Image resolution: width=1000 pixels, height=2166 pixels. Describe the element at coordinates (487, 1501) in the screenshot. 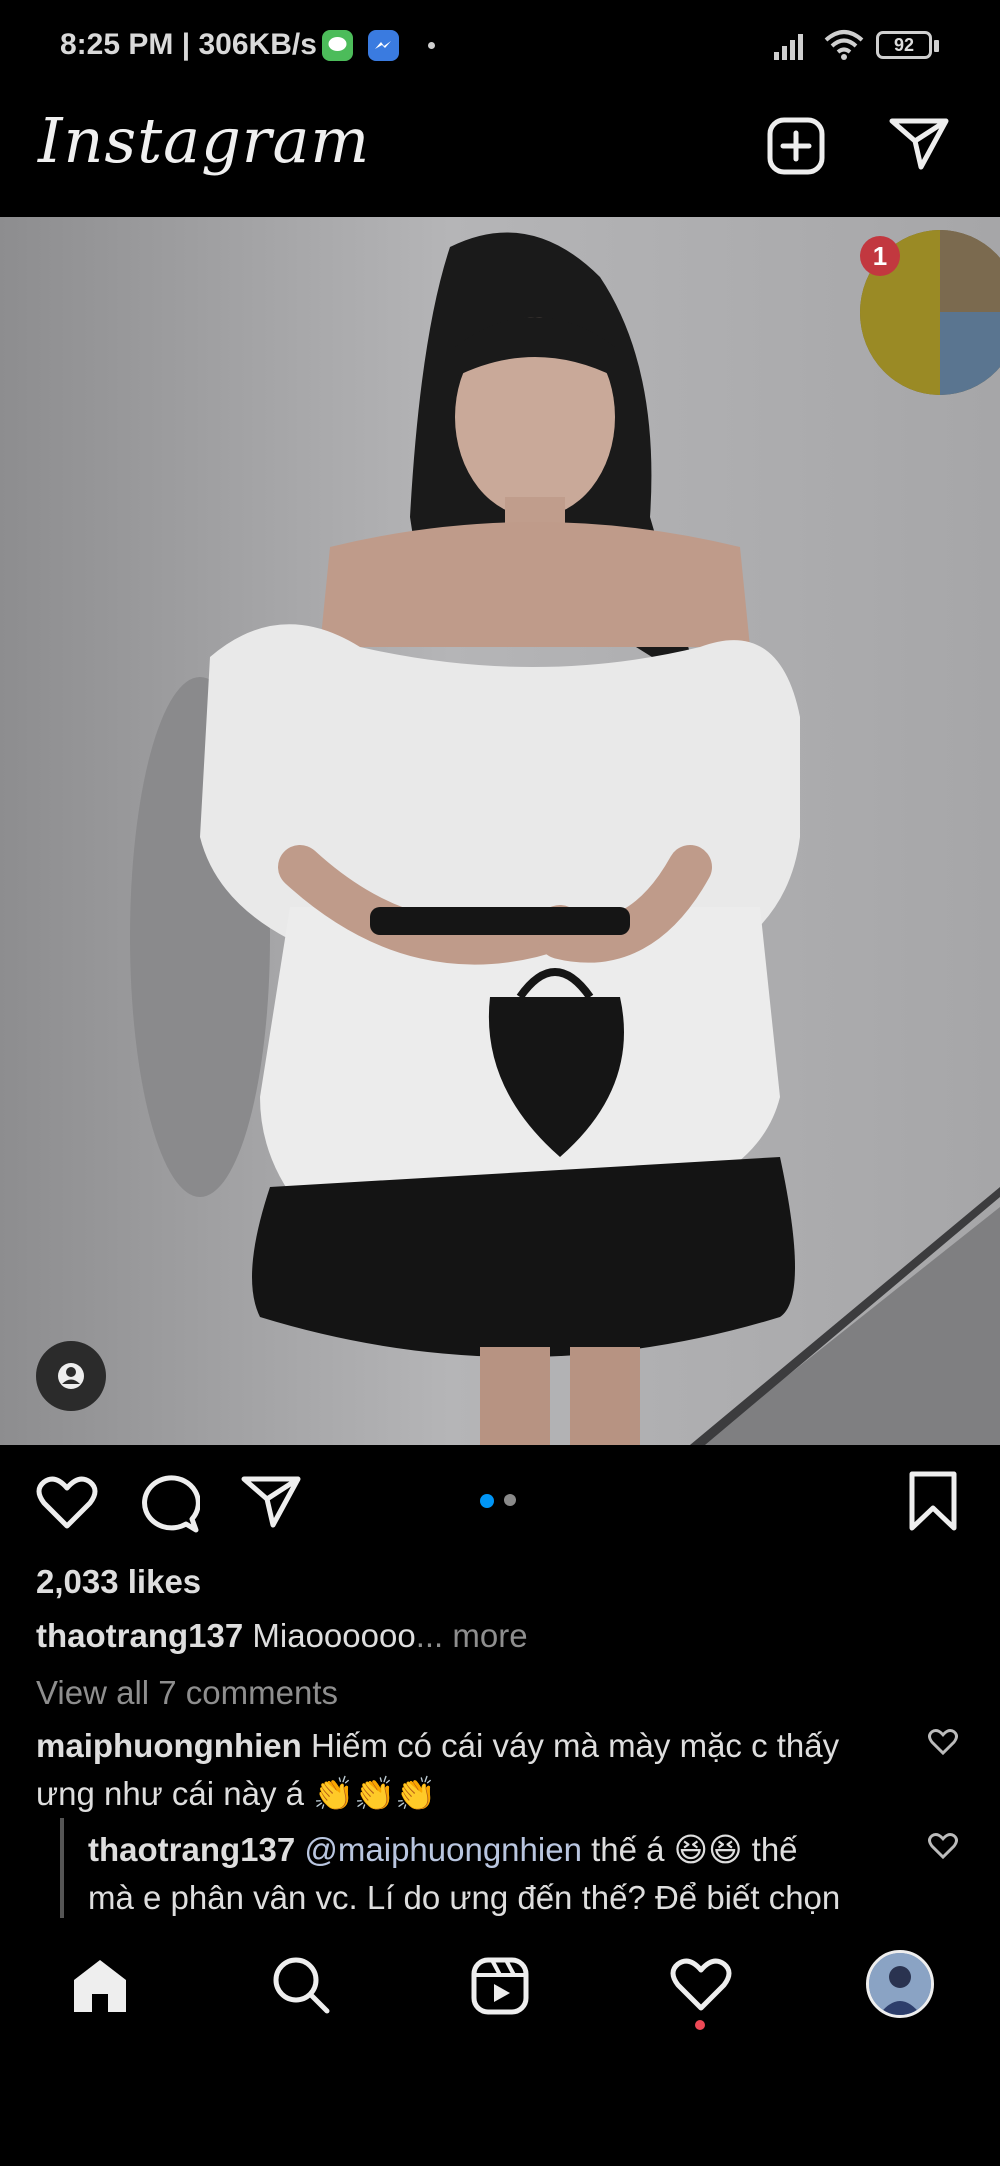

I see `carousel-dot-active` at that location.